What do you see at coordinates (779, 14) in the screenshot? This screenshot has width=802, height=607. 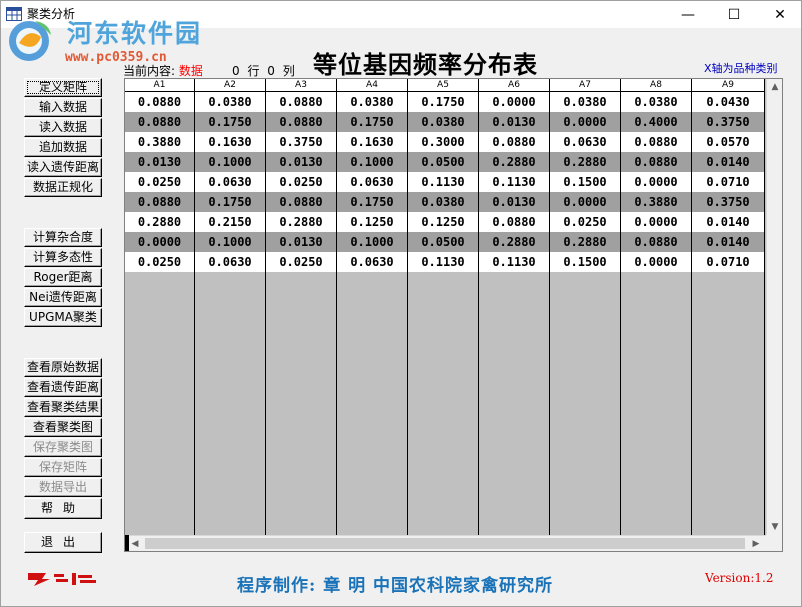 I see `close-button: ✕` at bounding box center [779, 14].